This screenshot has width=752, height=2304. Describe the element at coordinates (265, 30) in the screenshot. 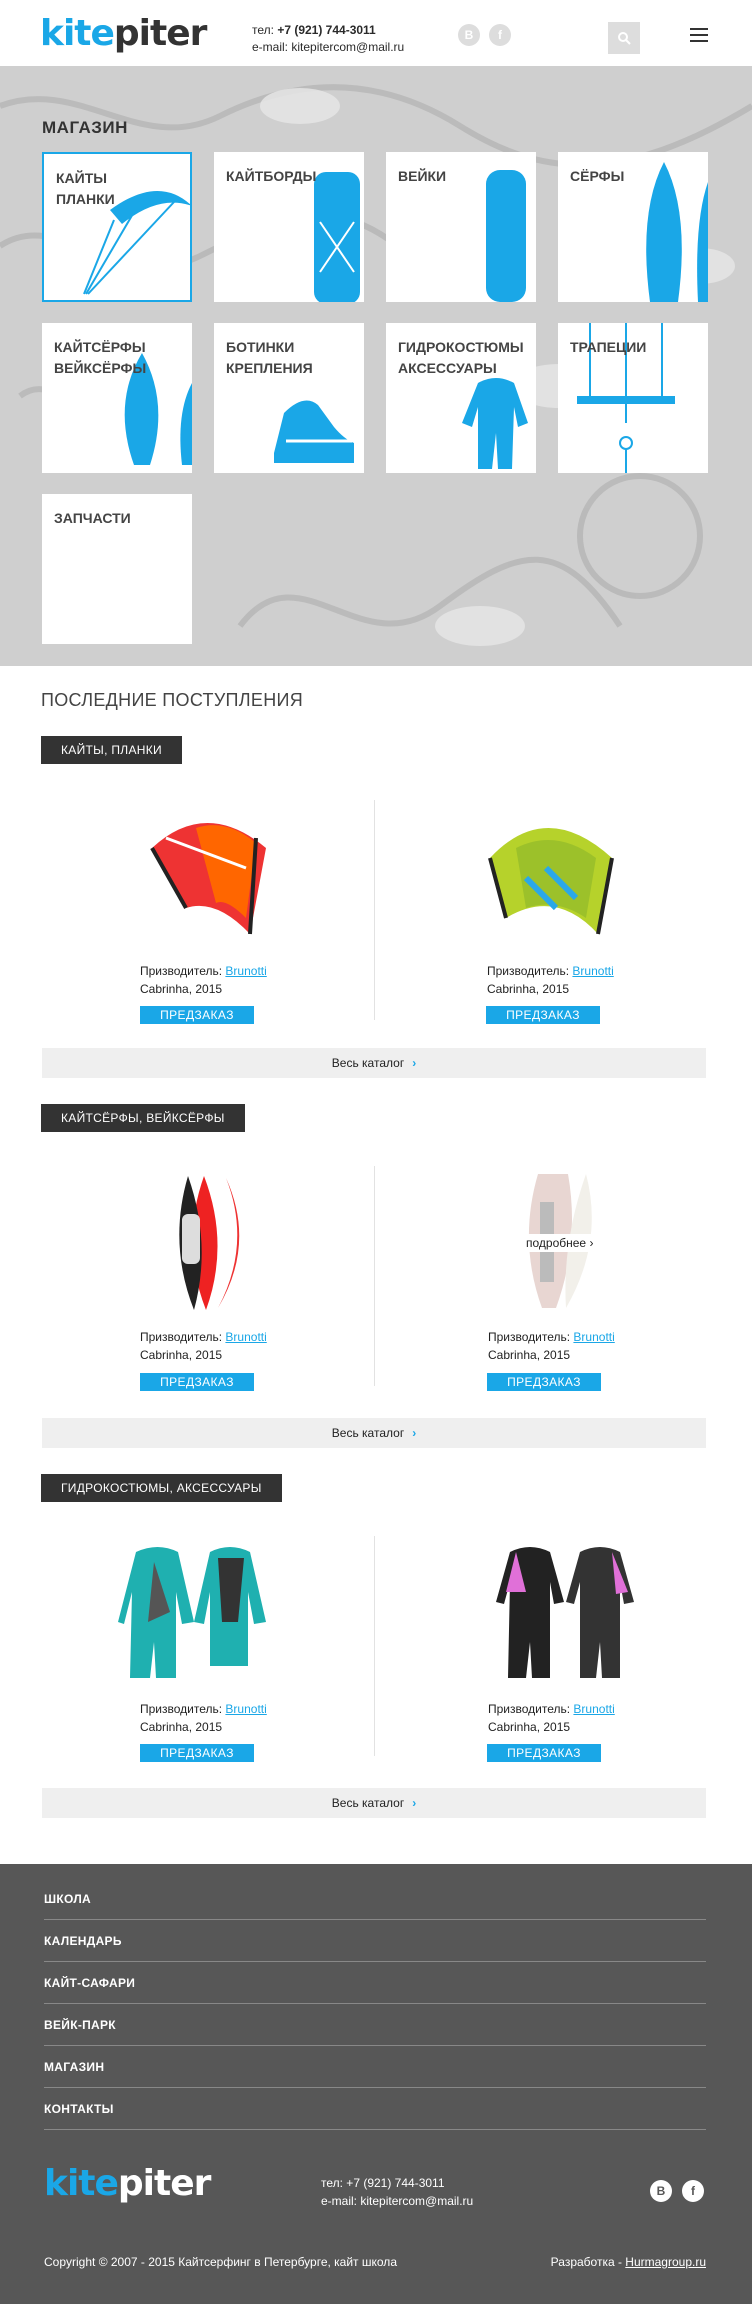

I see `phone-prefix: тел:` at that location.